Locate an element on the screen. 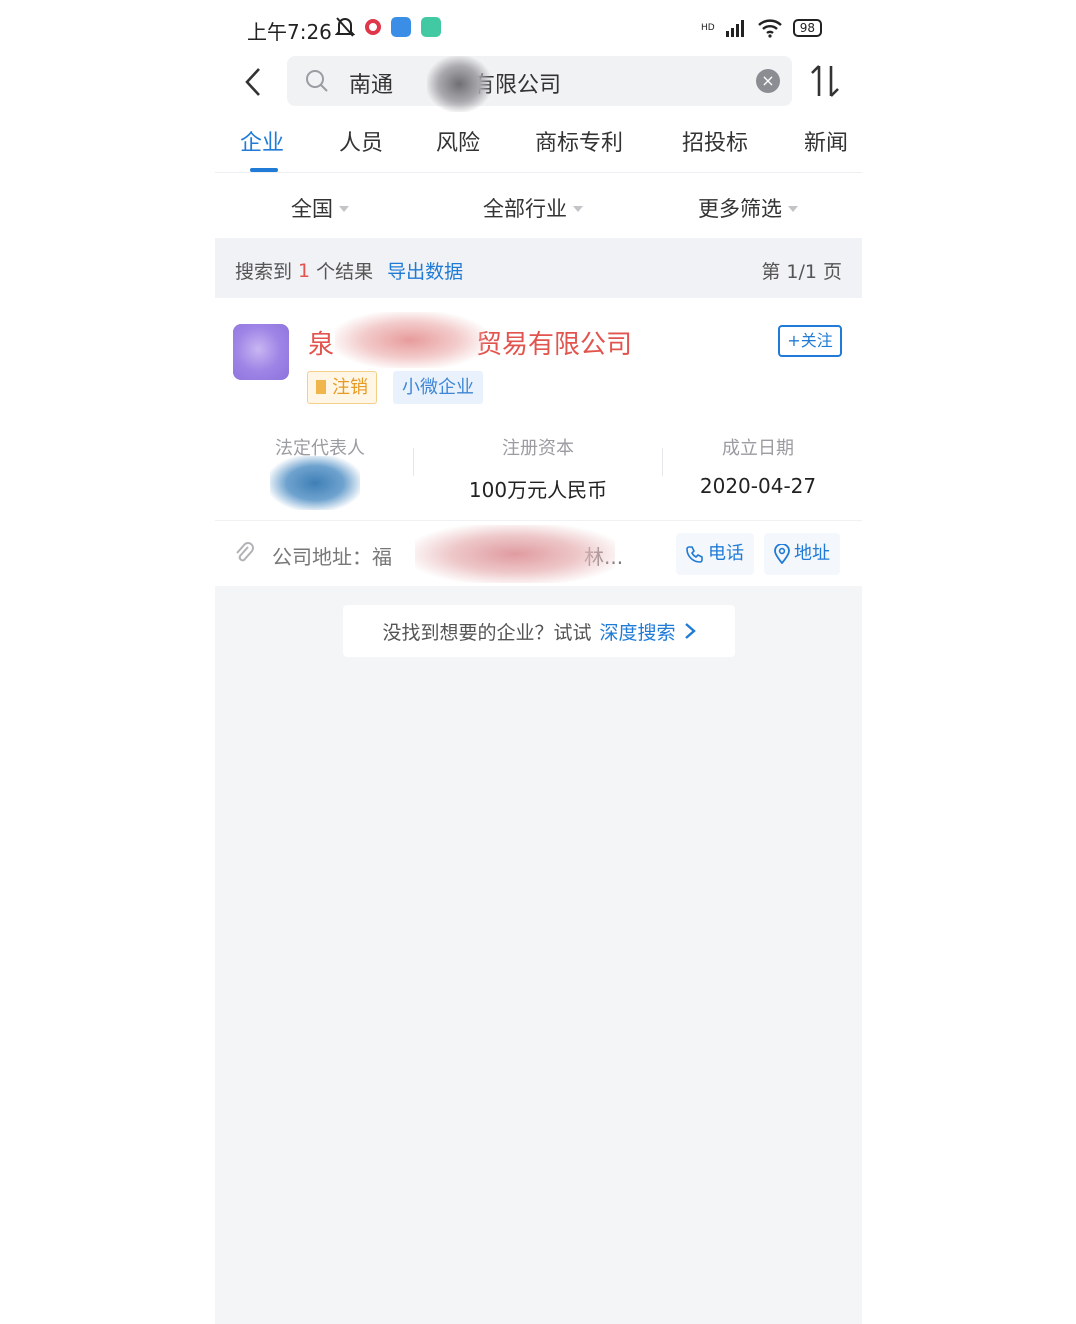 The image size is (1076, 1324). divider is located at coordinates (538, 172).